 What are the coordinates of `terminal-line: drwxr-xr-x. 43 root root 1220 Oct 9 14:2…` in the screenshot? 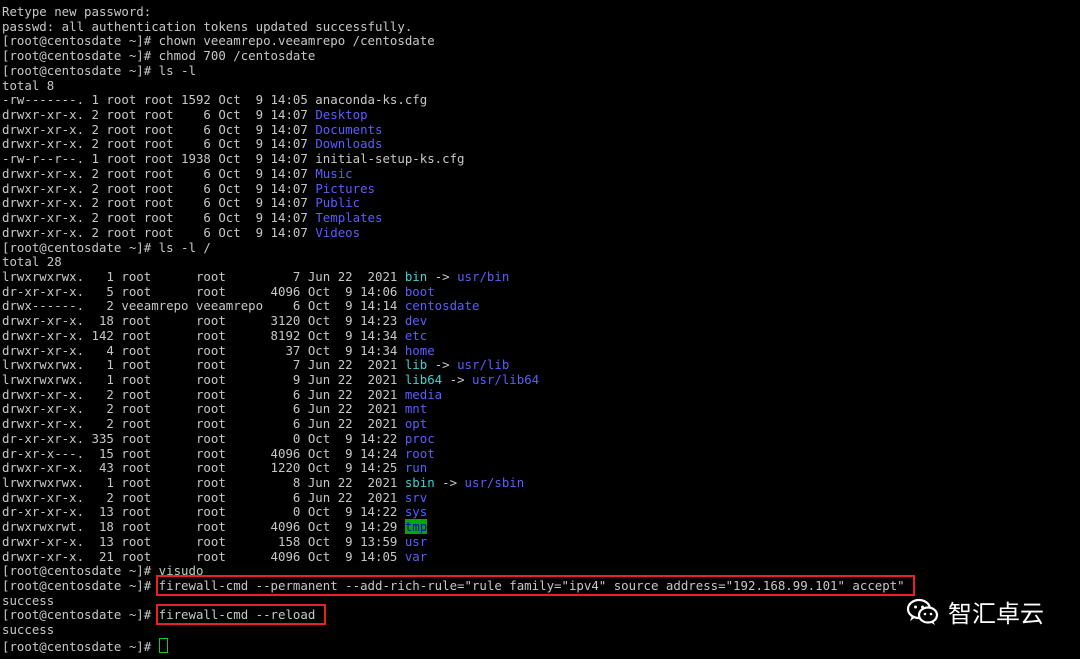 It's located at (541, 468).